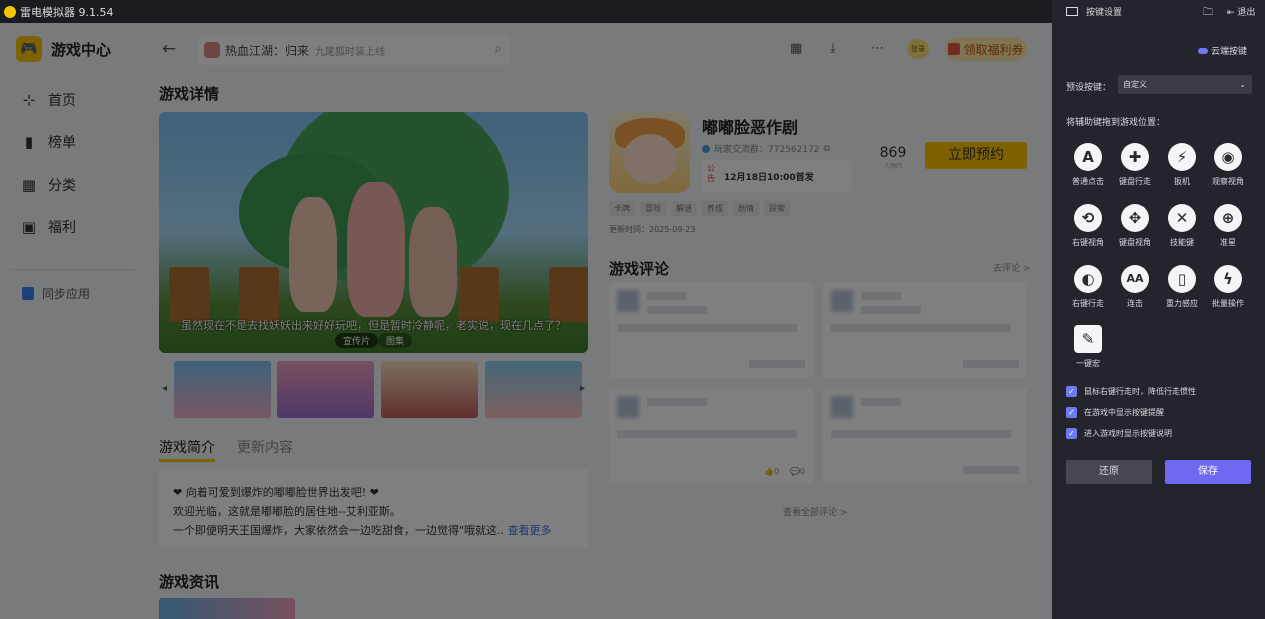 The image size is (1265, 619). Describe the element at coordinates (1088, 181) in the screenshot. I see `key-label: 普通点击` at that location.